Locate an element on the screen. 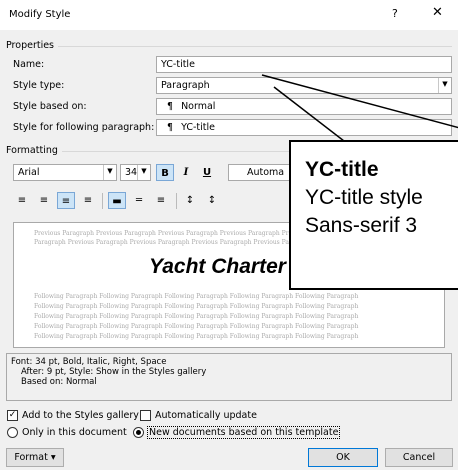  space-before-icon: ↕ is located at coordinates (190, 200).